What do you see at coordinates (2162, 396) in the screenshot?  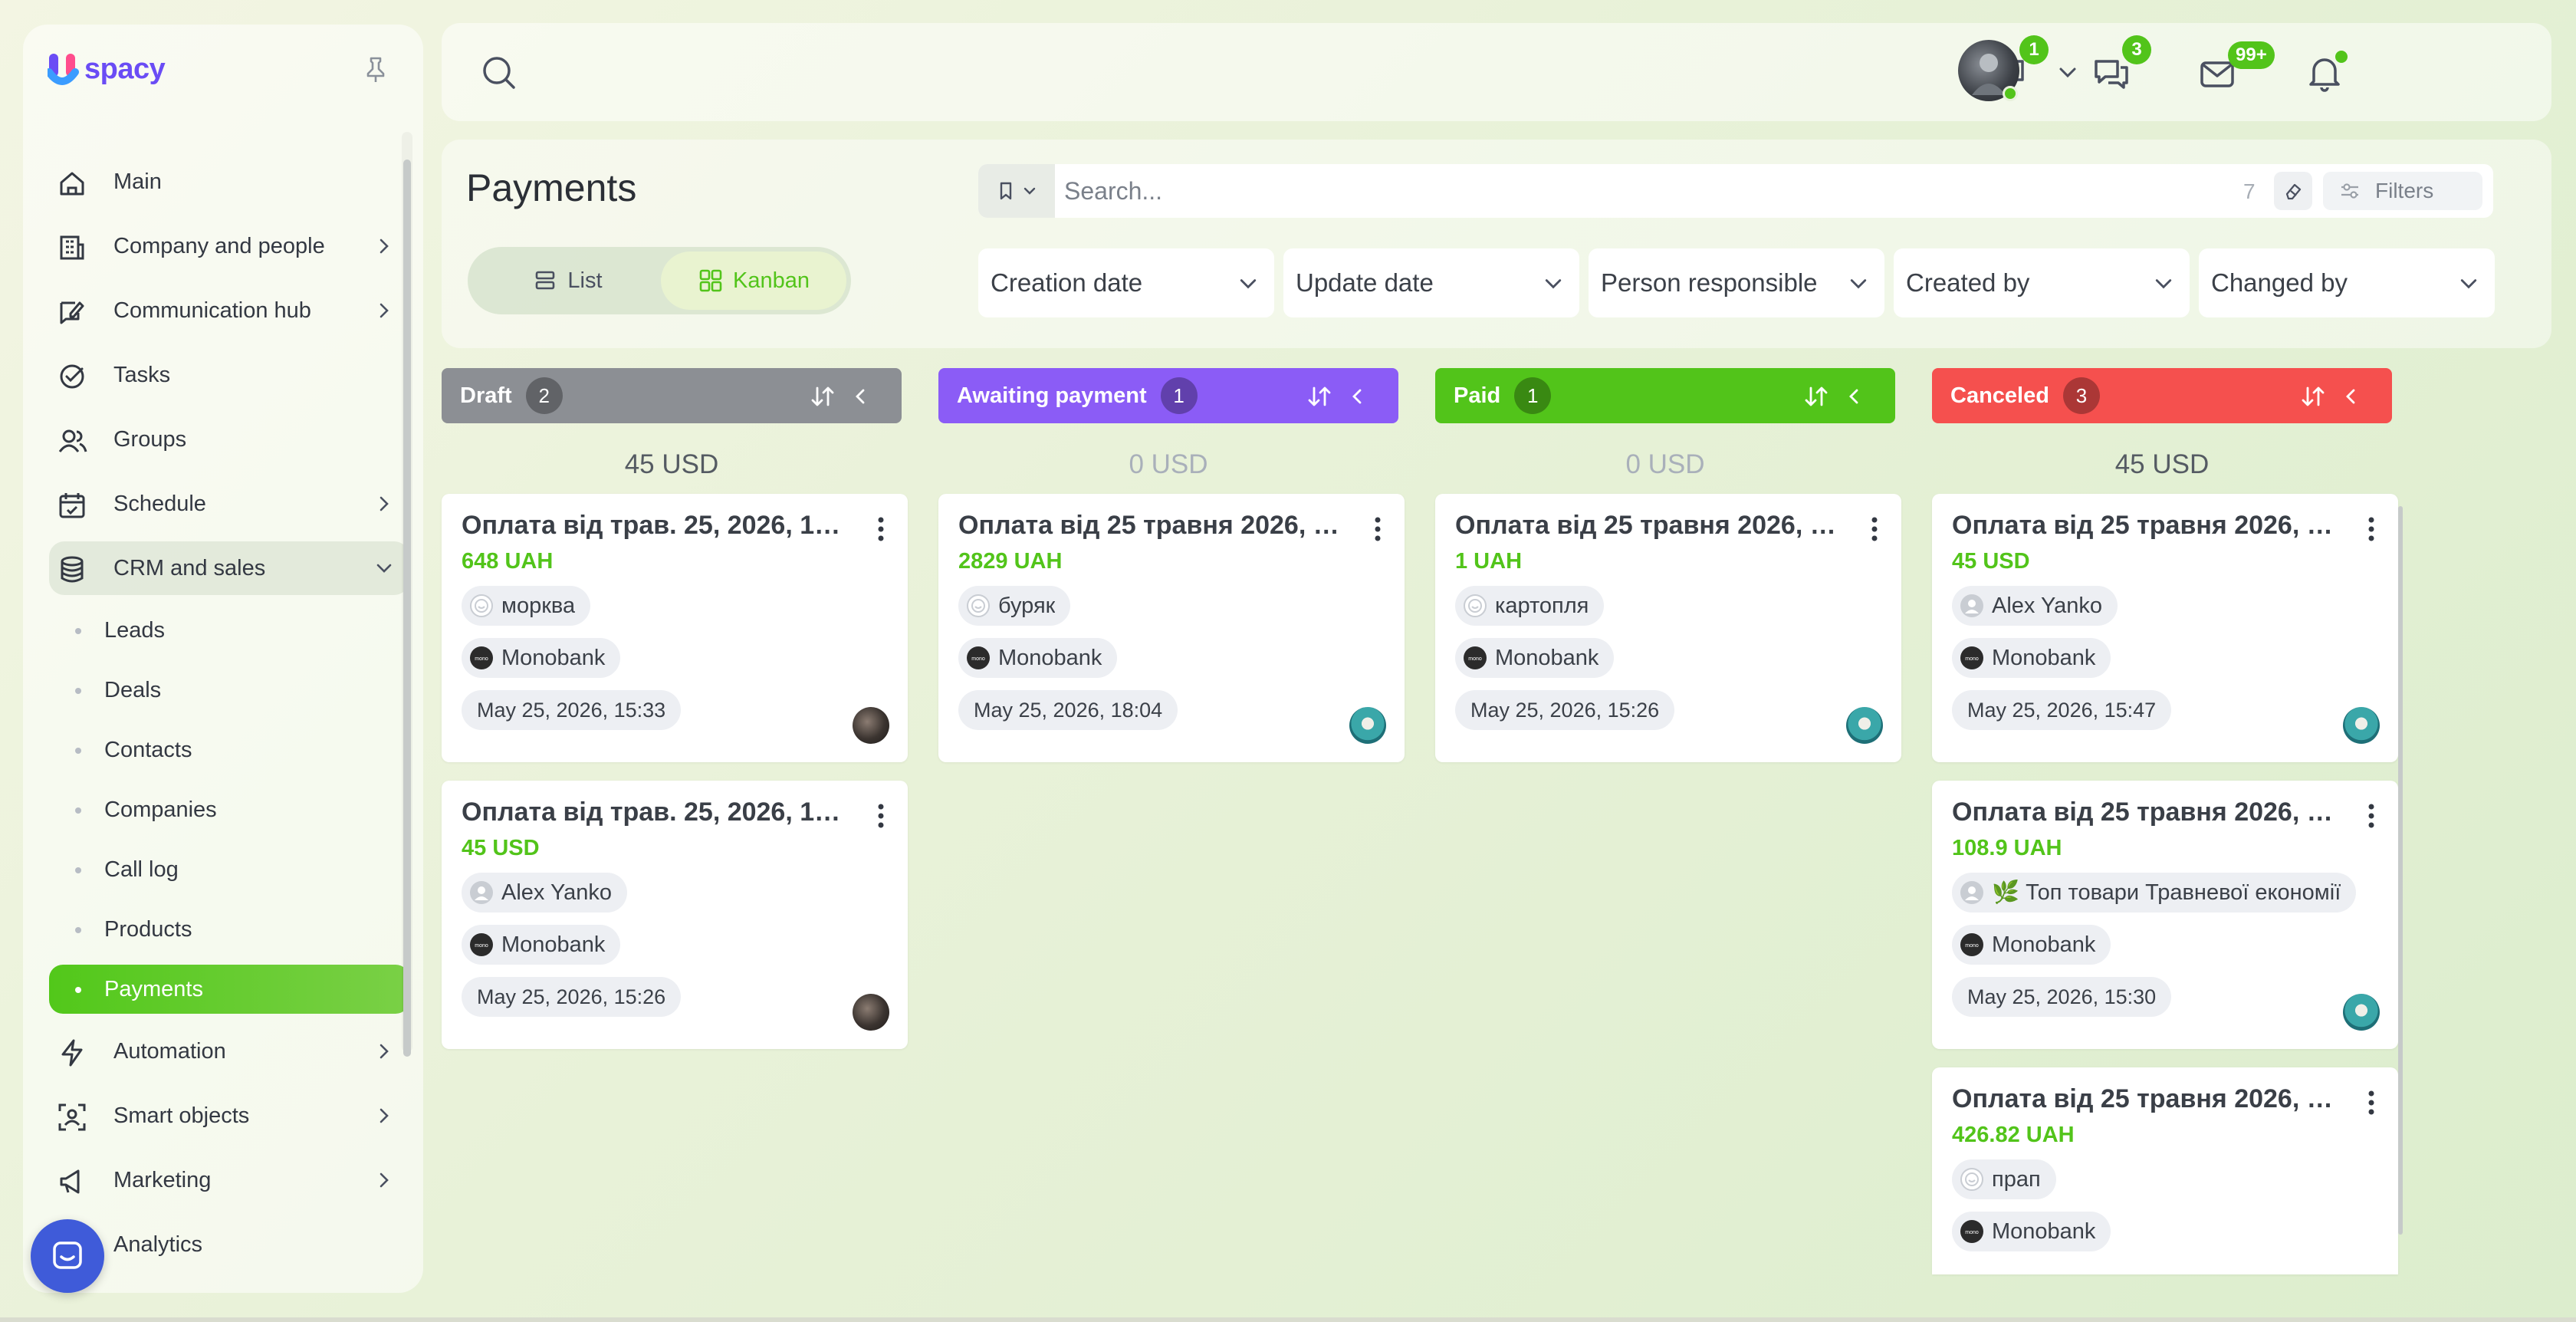 I see `column-header: Canceled 3` at bounding box center [2162, 396].